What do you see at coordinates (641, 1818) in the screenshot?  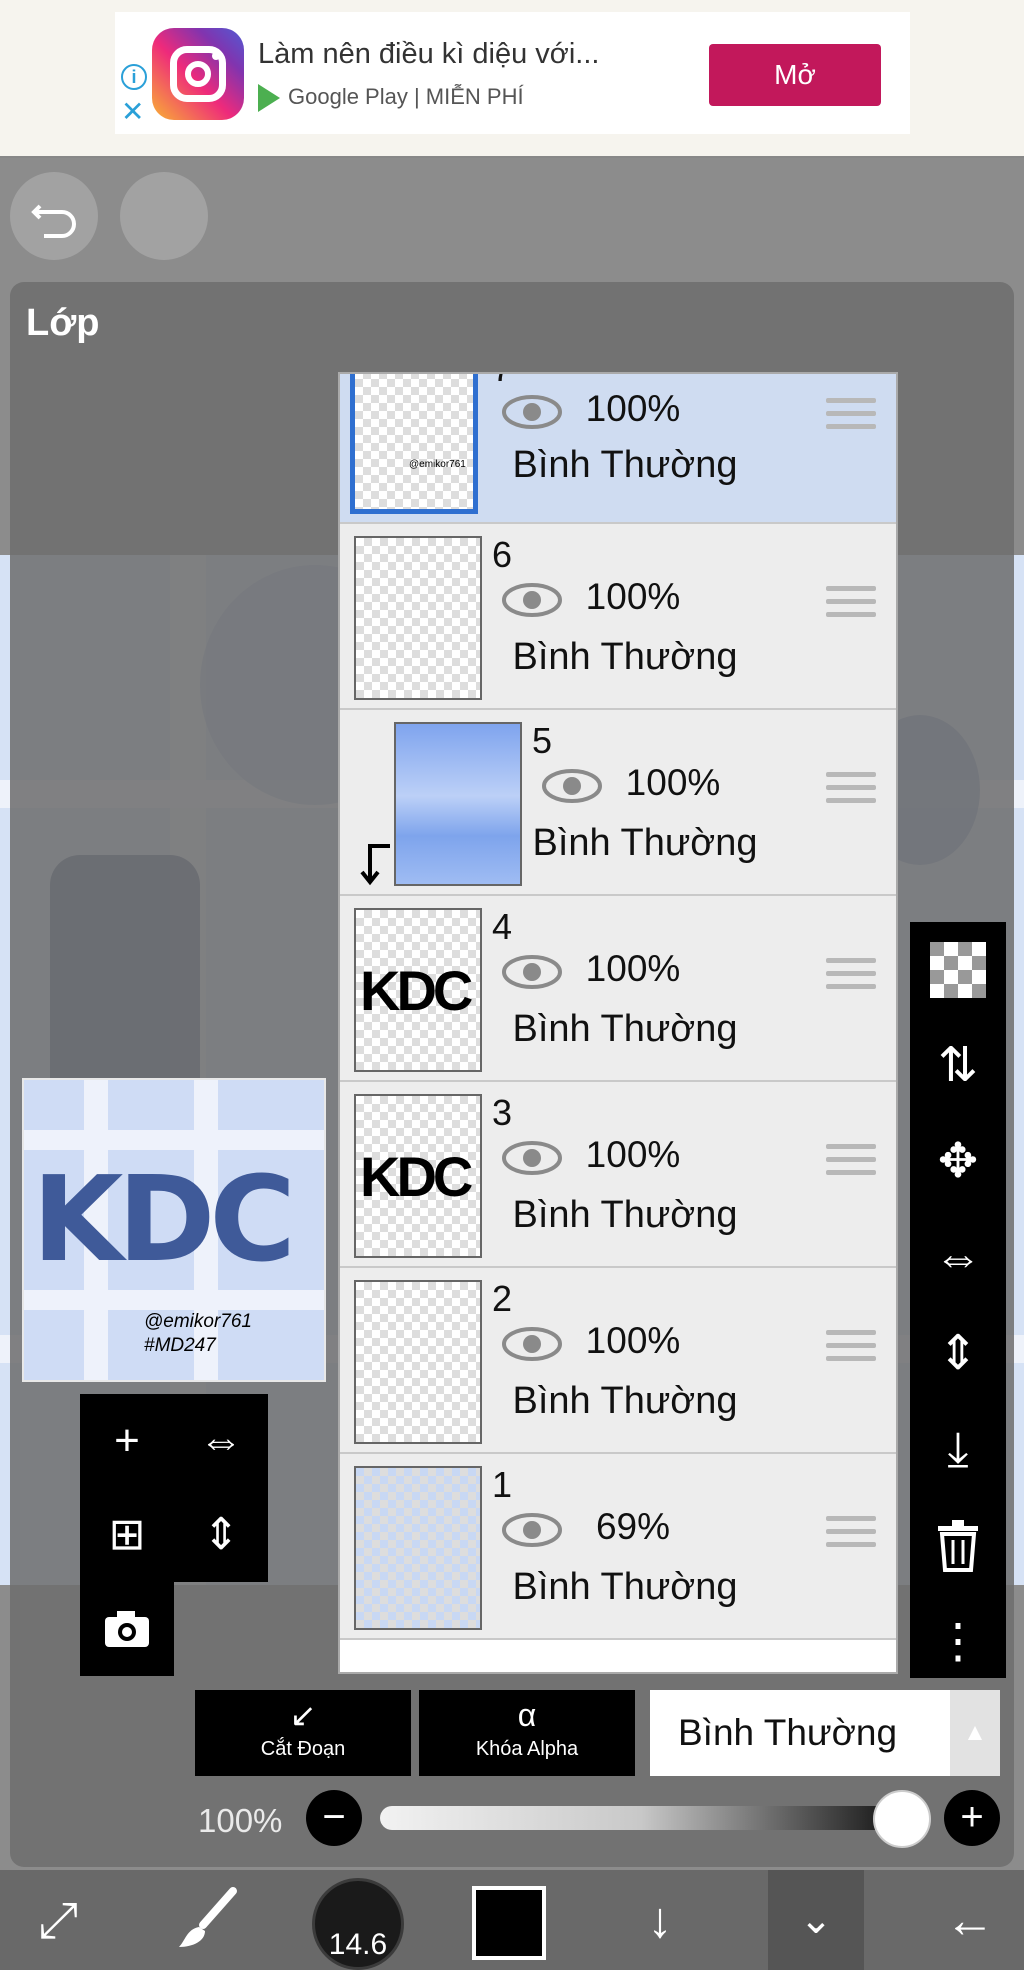 I see `opacity-slider` at bounding box center [641, 1818].